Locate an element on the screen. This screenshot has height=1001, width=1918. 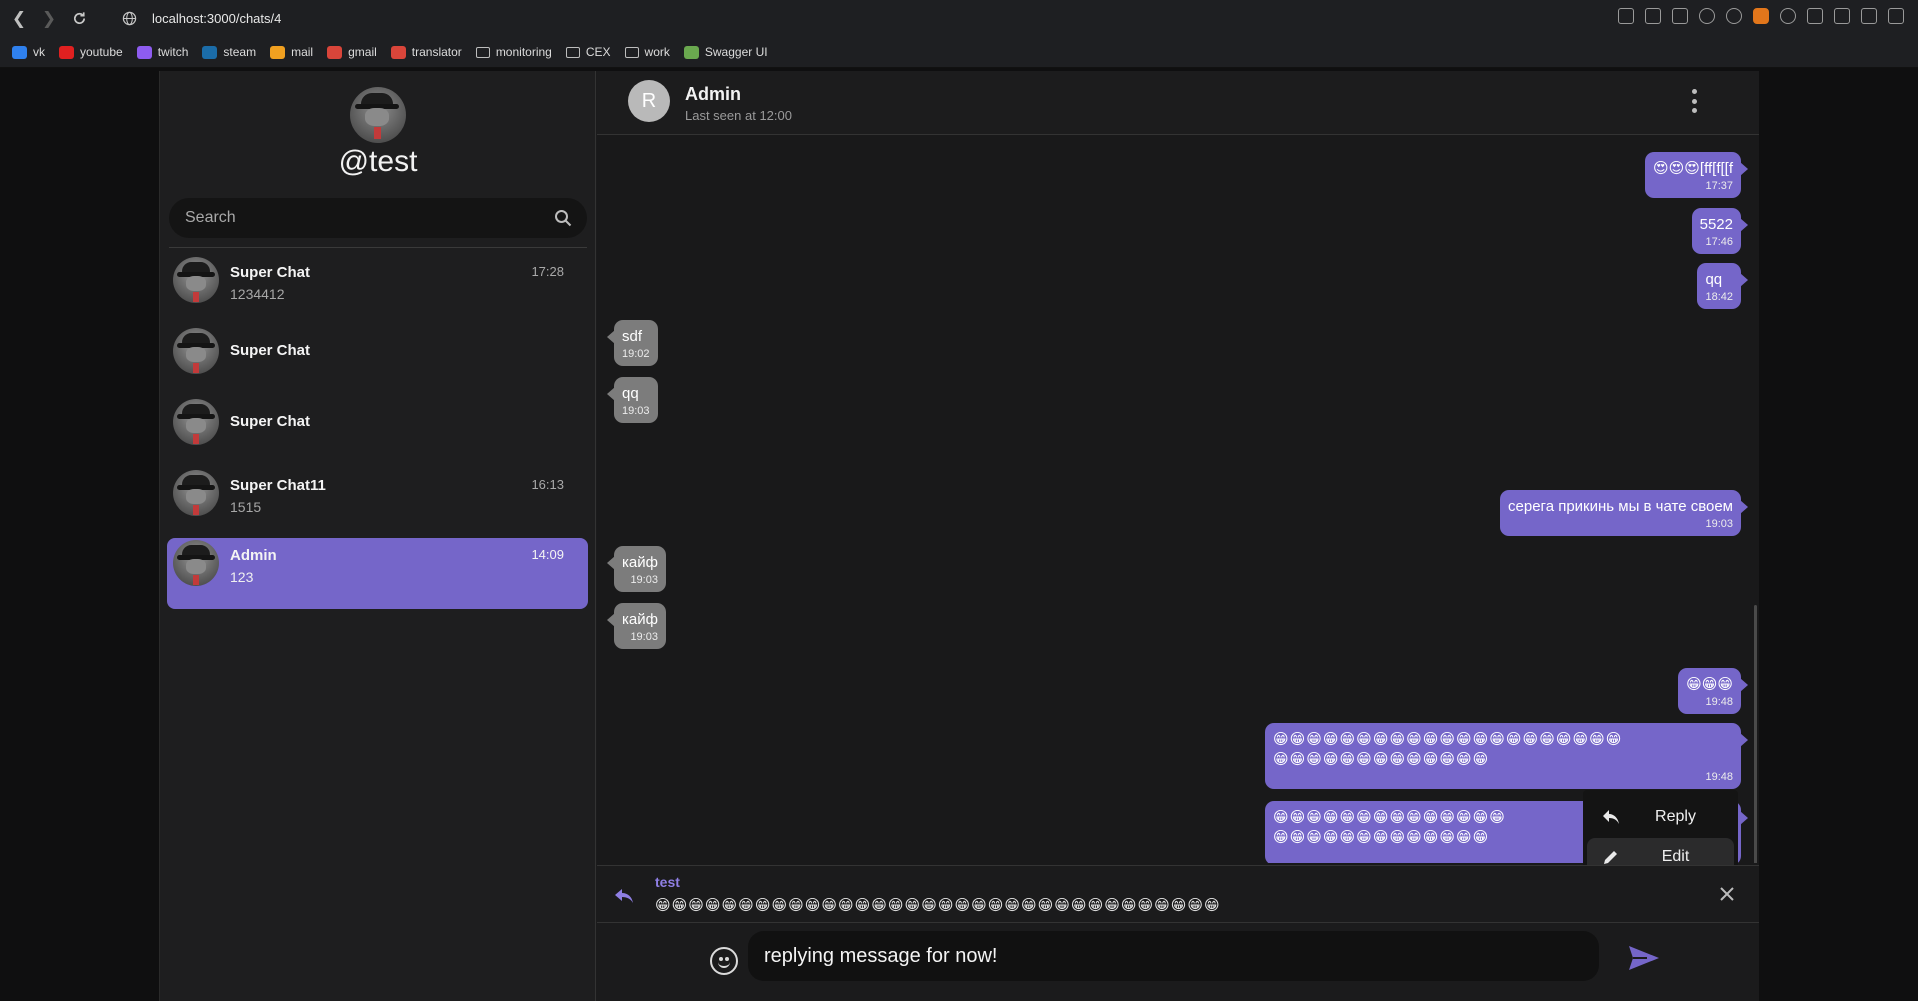
message-text: кайф is located at coordinates (640, 562).